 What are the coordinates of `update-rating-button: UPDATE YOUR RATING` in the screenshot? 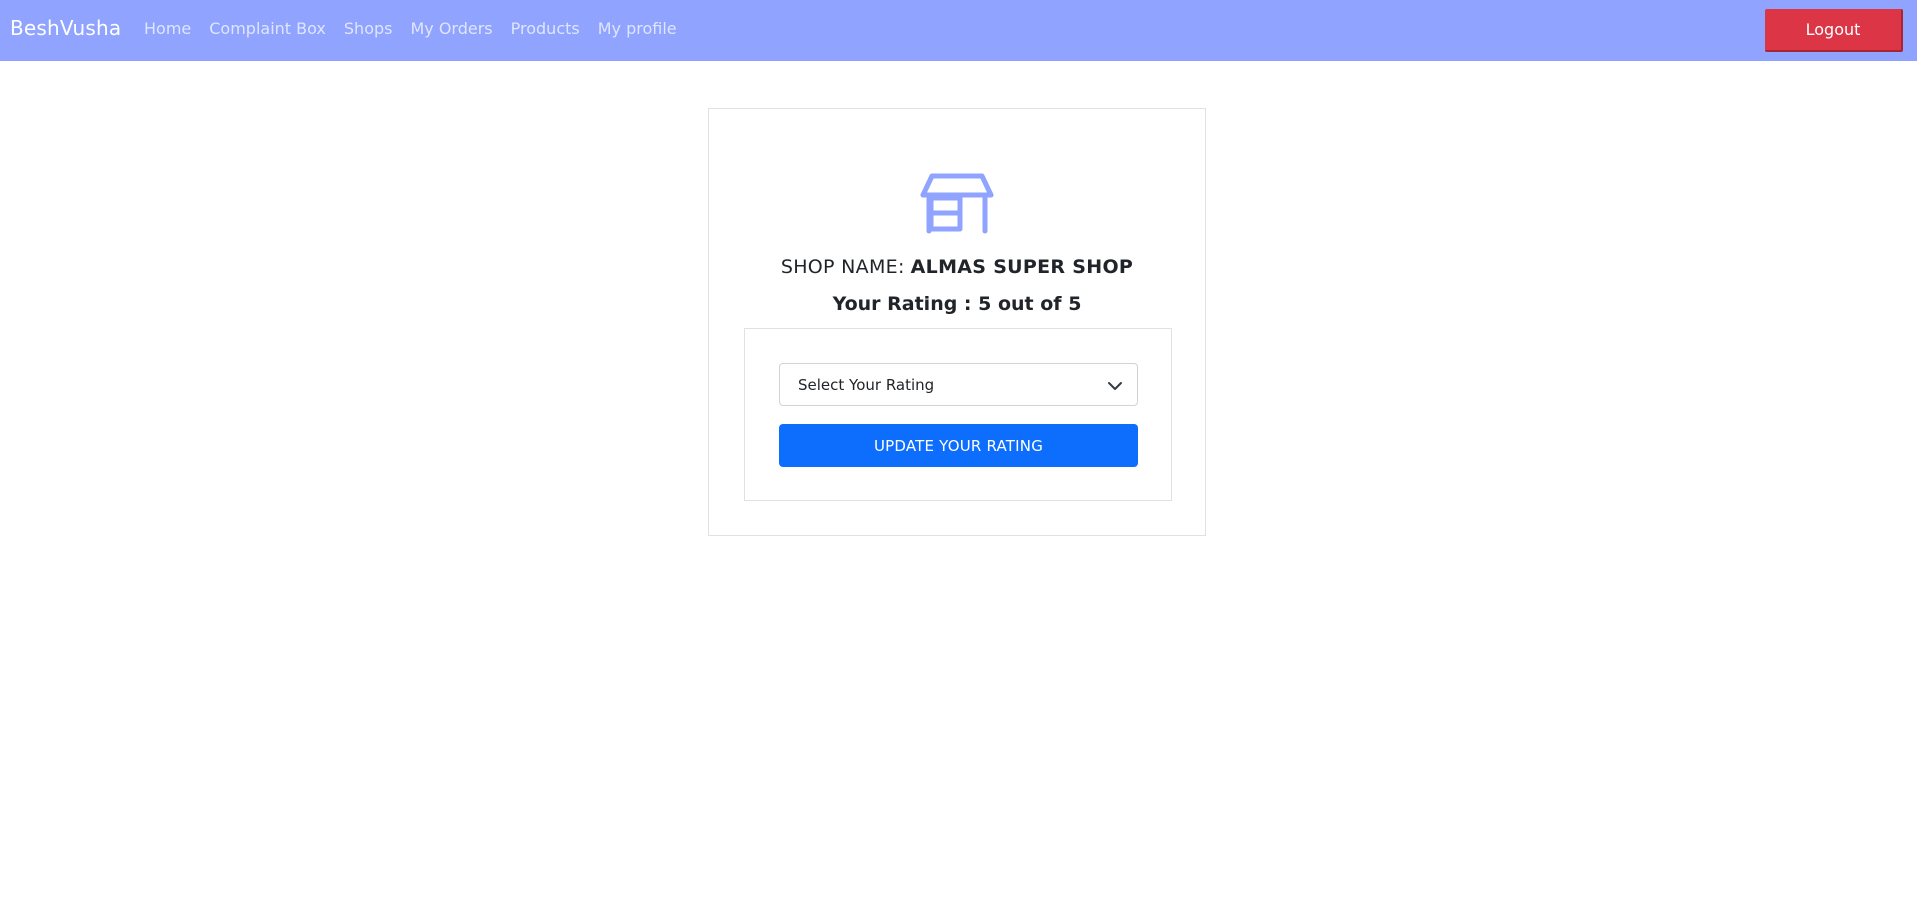 It's located at (958, 445).